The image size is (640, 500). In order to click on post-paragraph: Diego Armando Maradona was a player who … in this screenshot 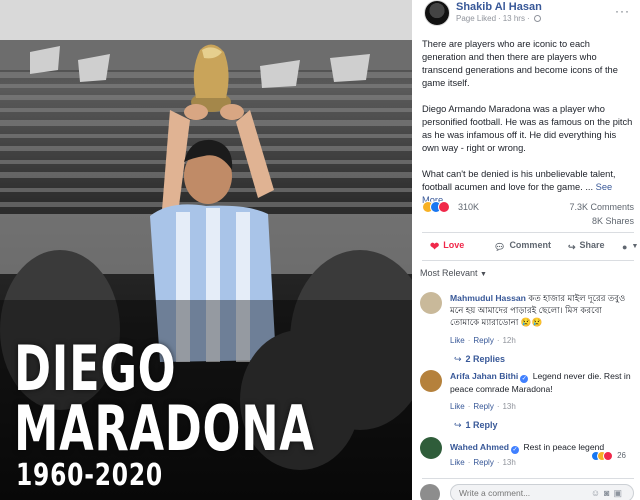, I will do `click(527, 128)`.